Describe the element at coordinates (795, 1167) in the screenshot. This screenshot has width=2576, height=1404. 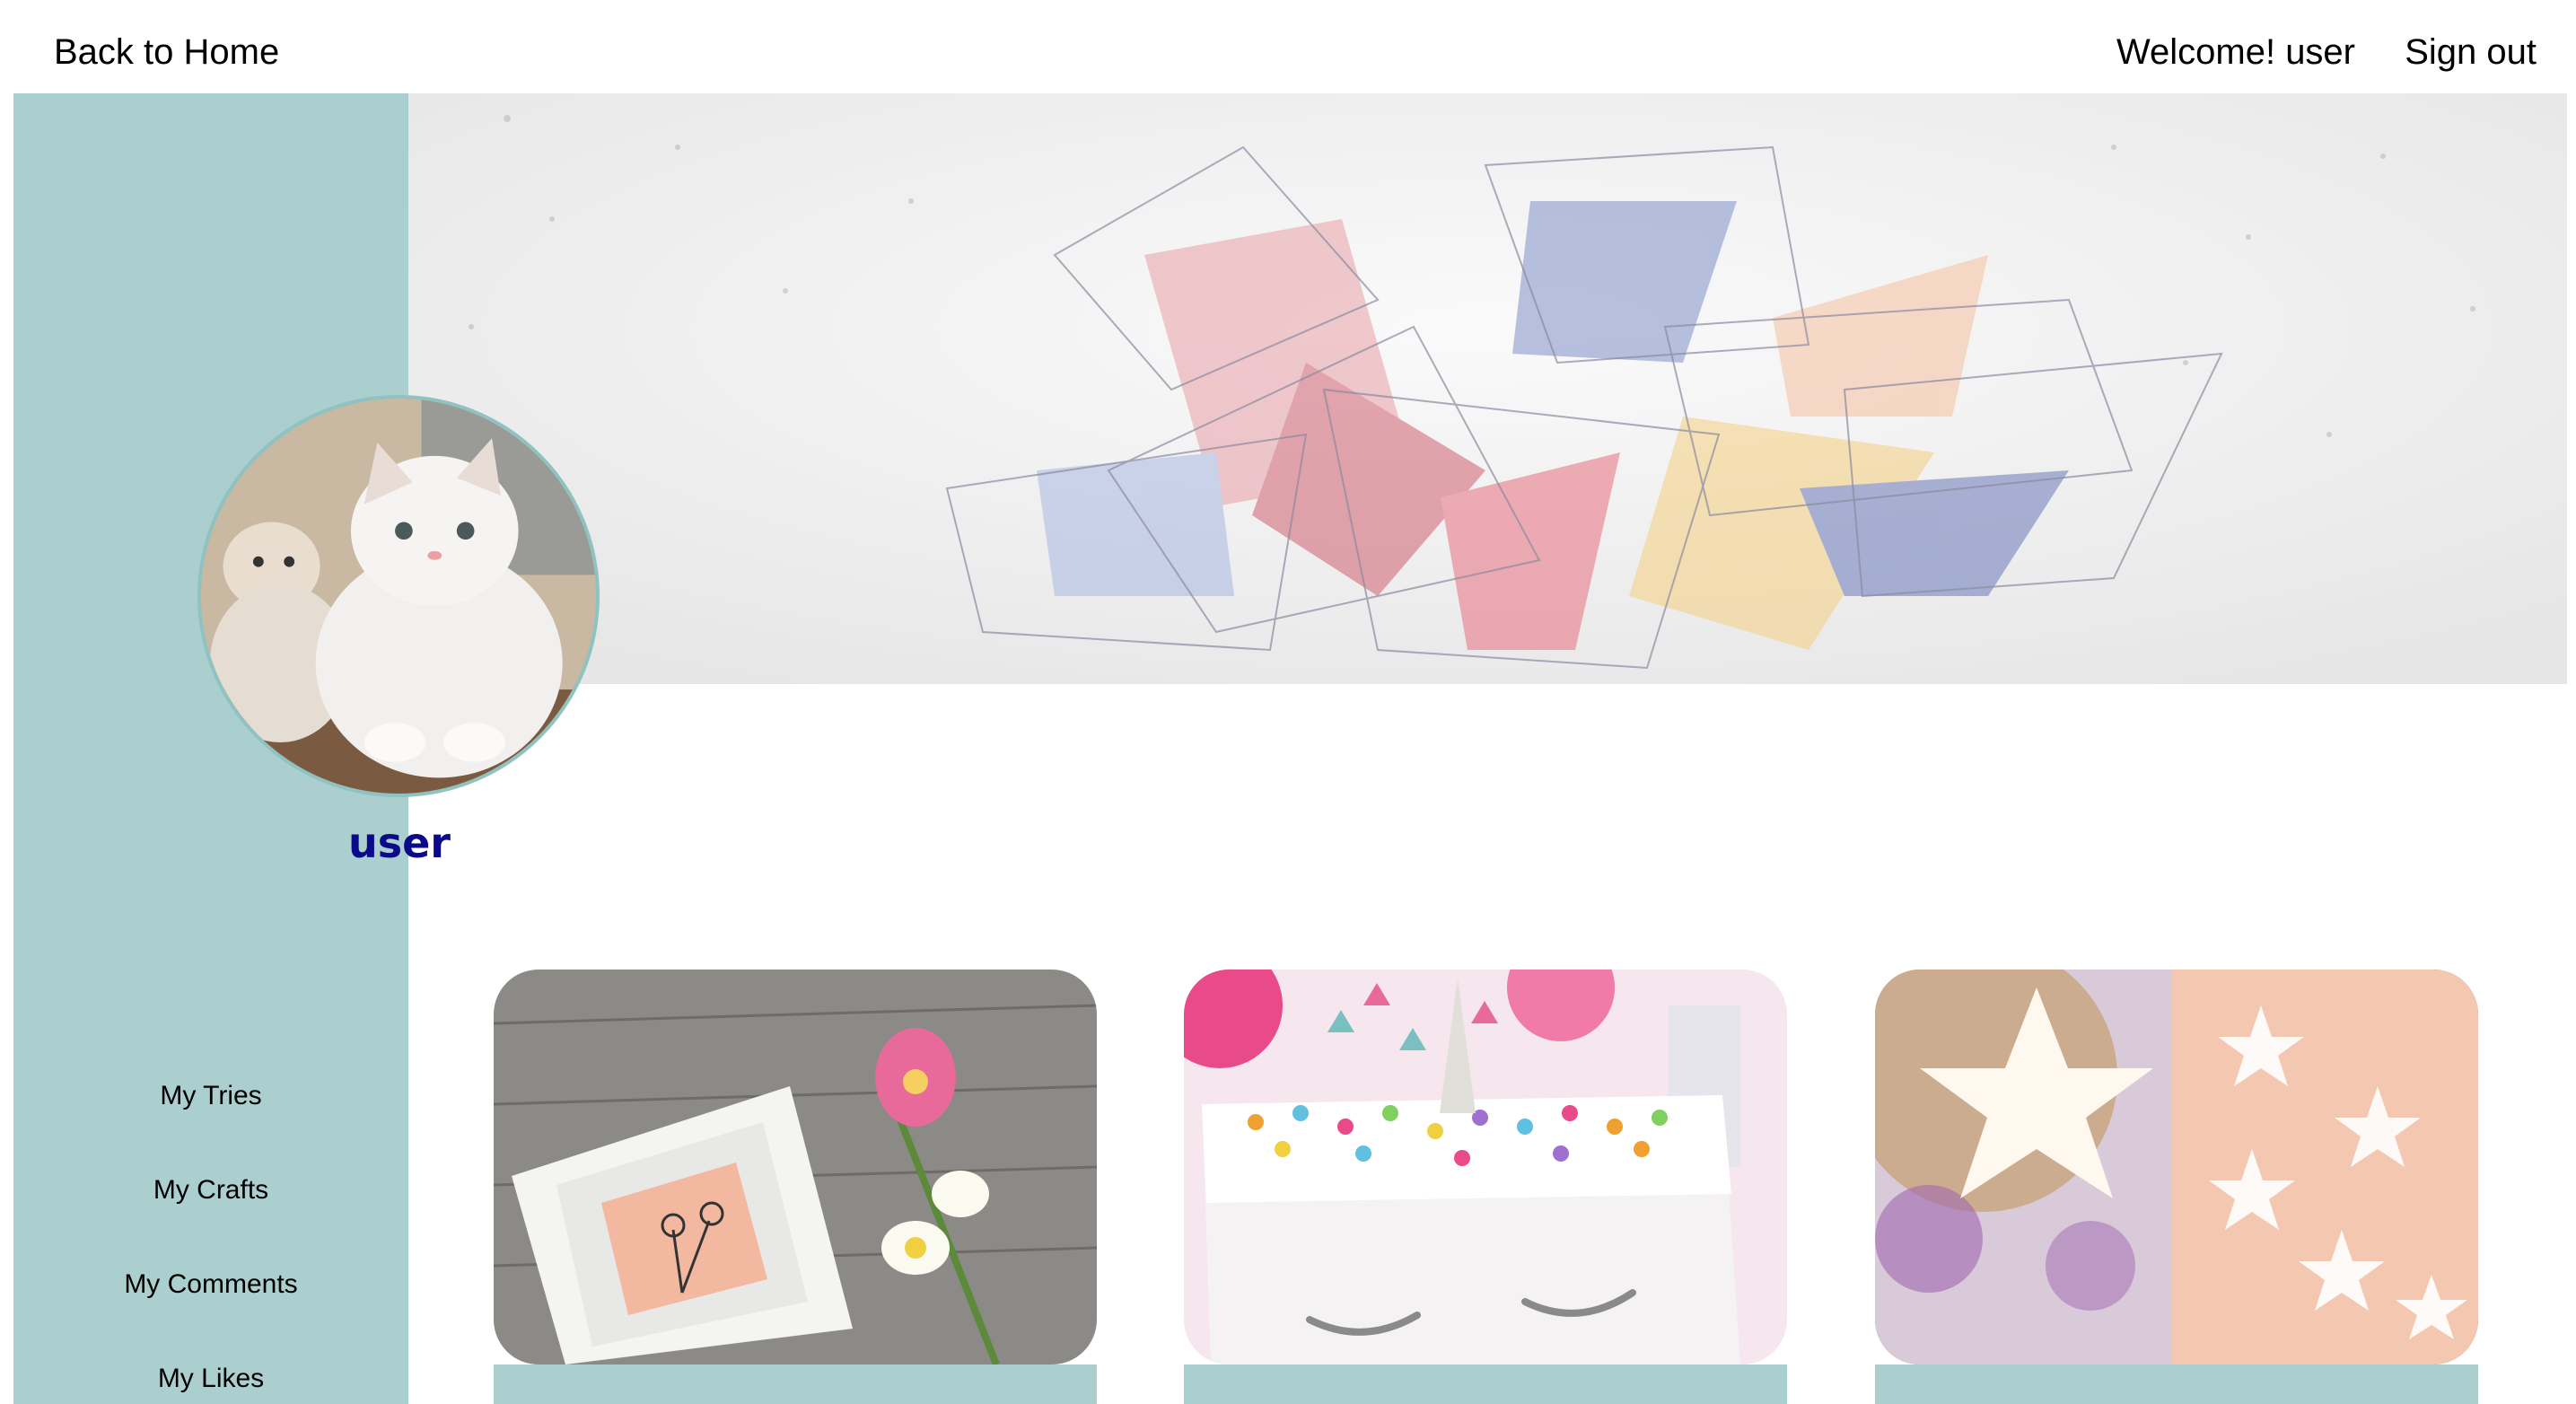
I see `framed-flower-art-image` at that location.